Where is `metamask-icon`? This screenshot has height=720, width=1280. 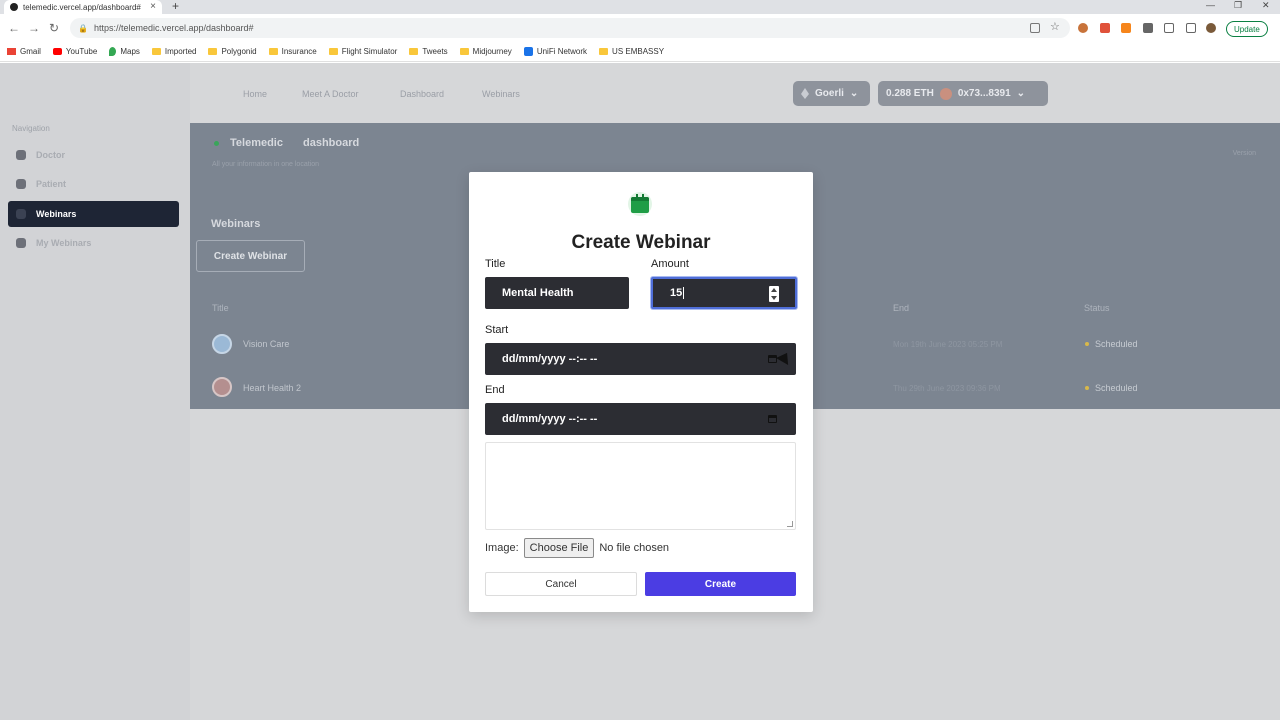
metamask-icon is located at coordinates (1126, 28).